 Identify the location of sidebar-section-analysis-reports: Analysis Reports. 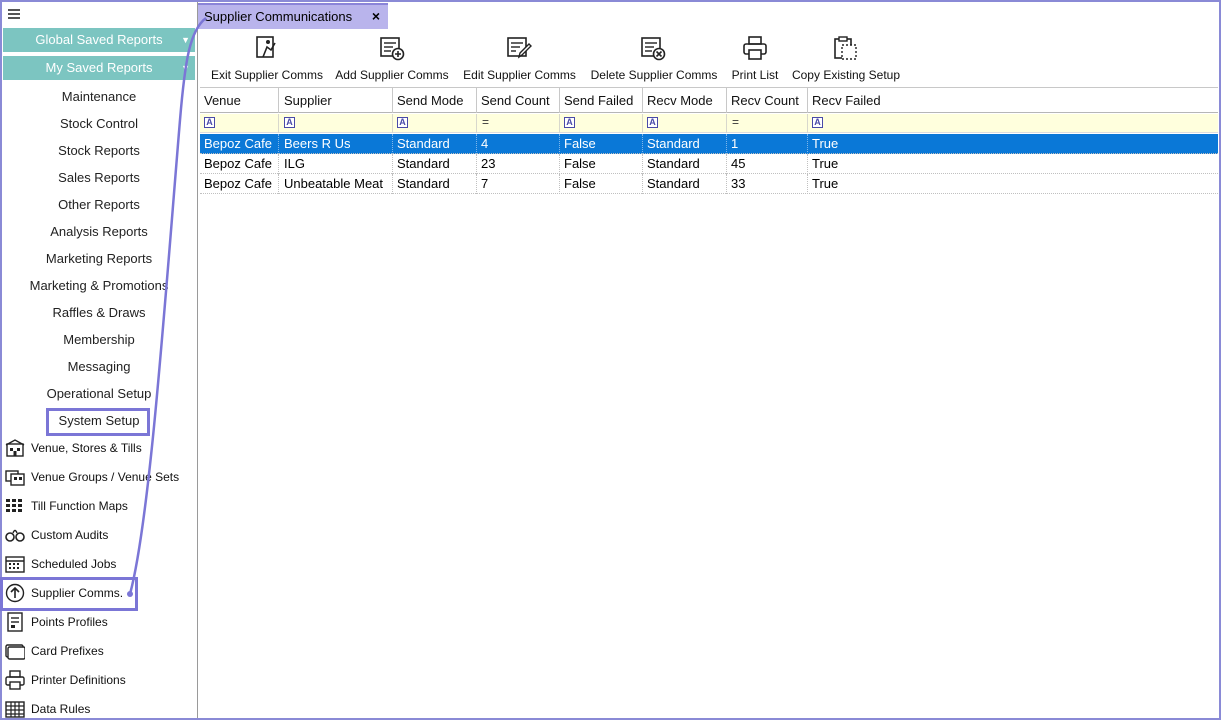
(99, 232).